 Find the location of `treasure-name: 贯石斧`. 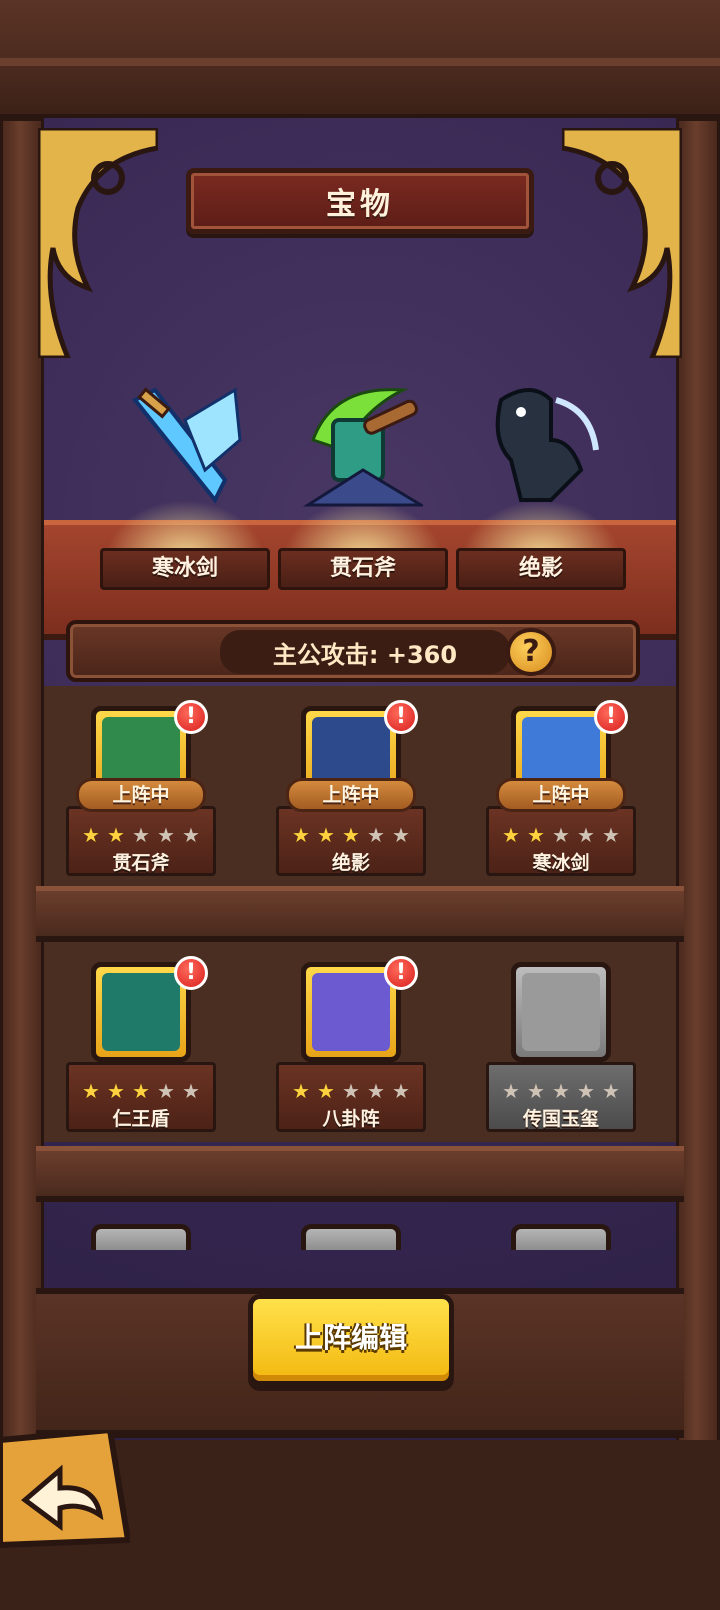

treasure-name: 贯石斧 is located at coordinates (141, 863).